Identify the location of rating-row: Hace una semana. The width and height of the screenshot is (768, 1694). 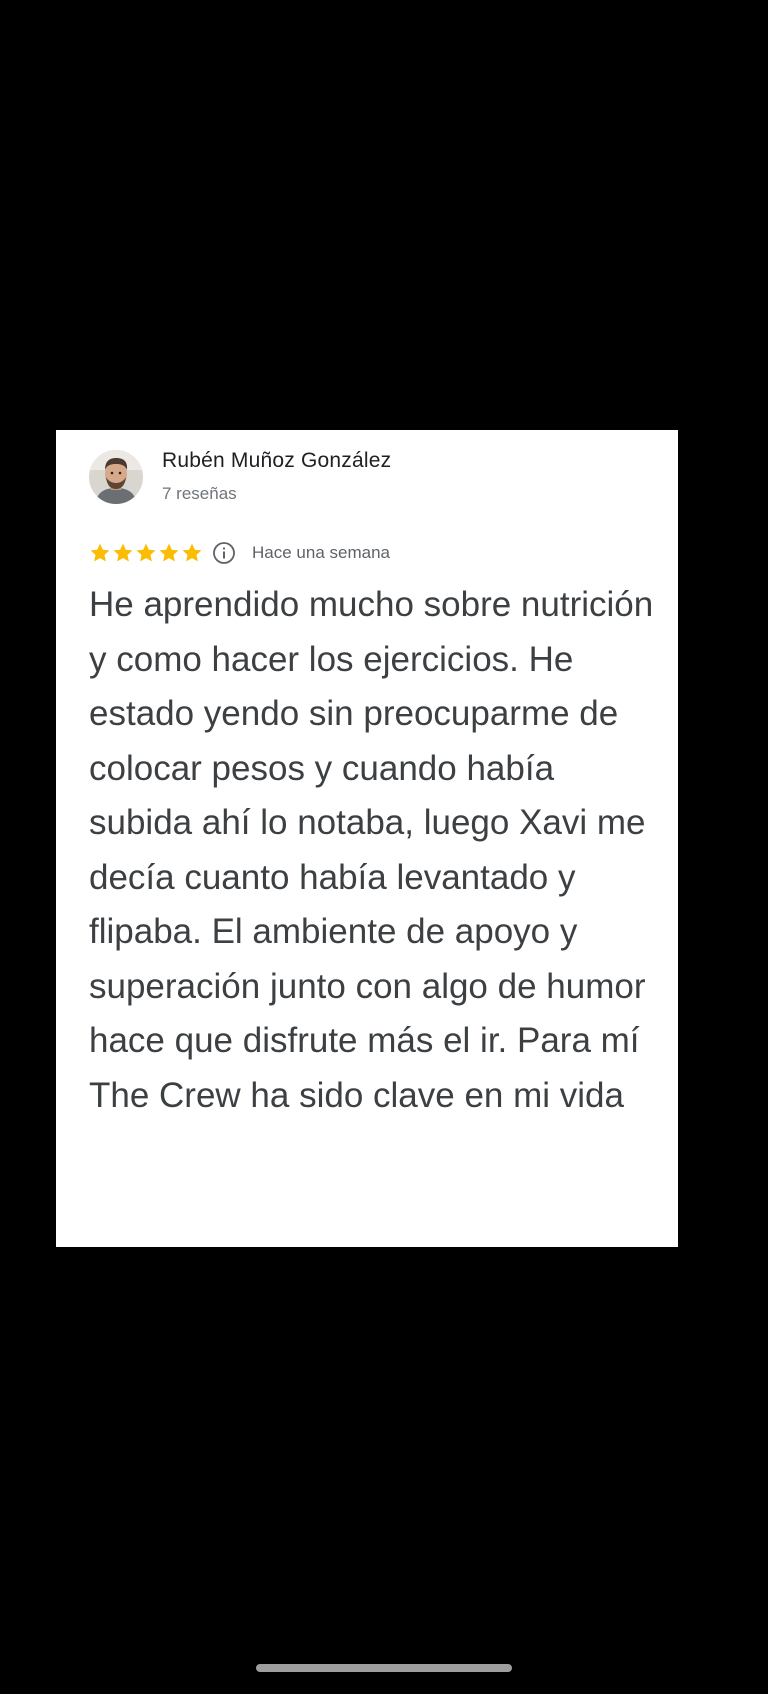
(239, 553).